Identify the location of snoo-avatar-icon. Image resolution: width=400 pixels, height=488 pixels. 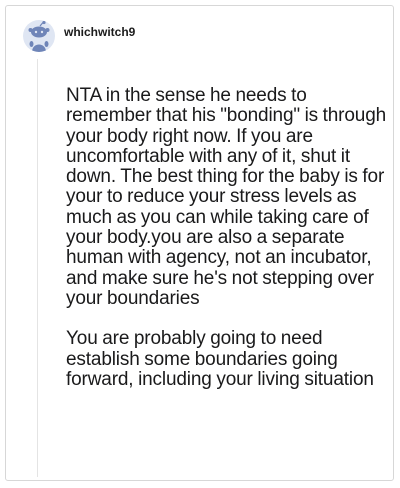
(39, 36).